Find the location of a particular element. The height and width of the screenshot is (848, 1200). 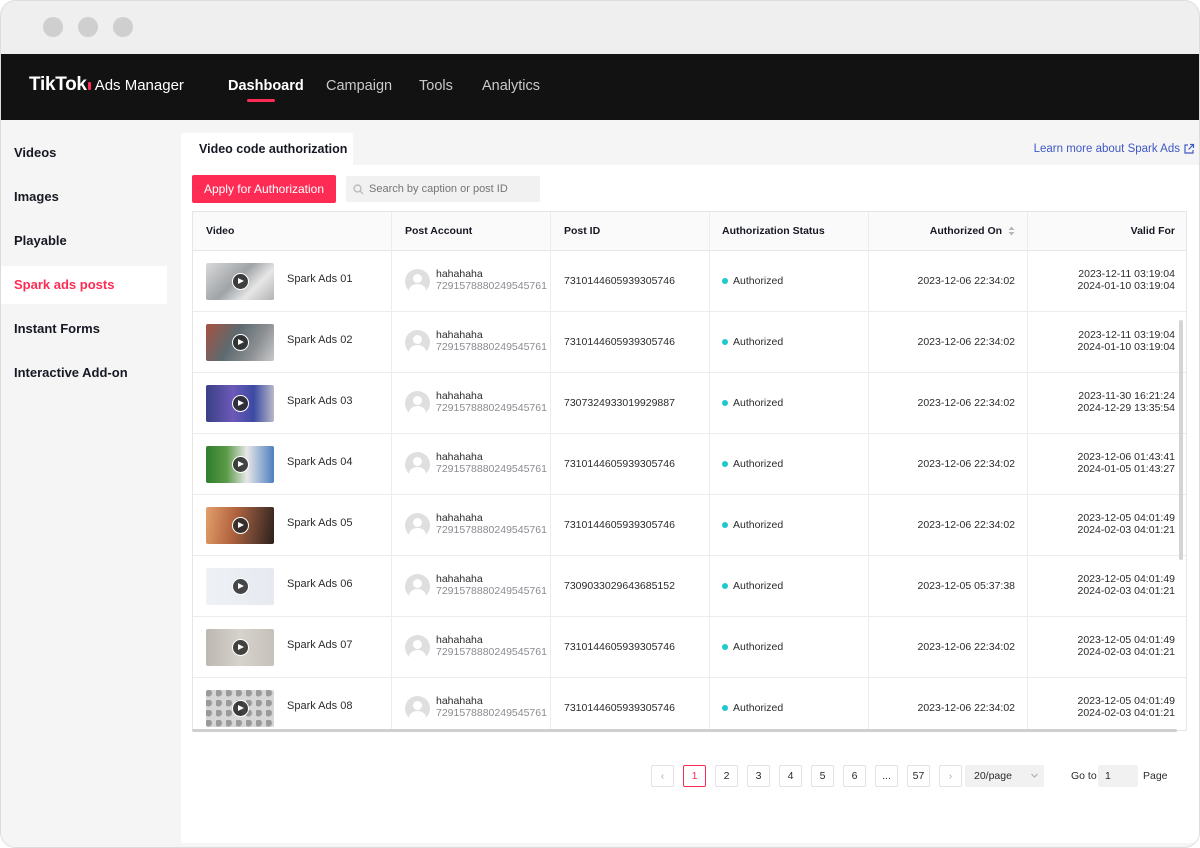

nav-analytics: Analytics is located at coordinates (511, 86).